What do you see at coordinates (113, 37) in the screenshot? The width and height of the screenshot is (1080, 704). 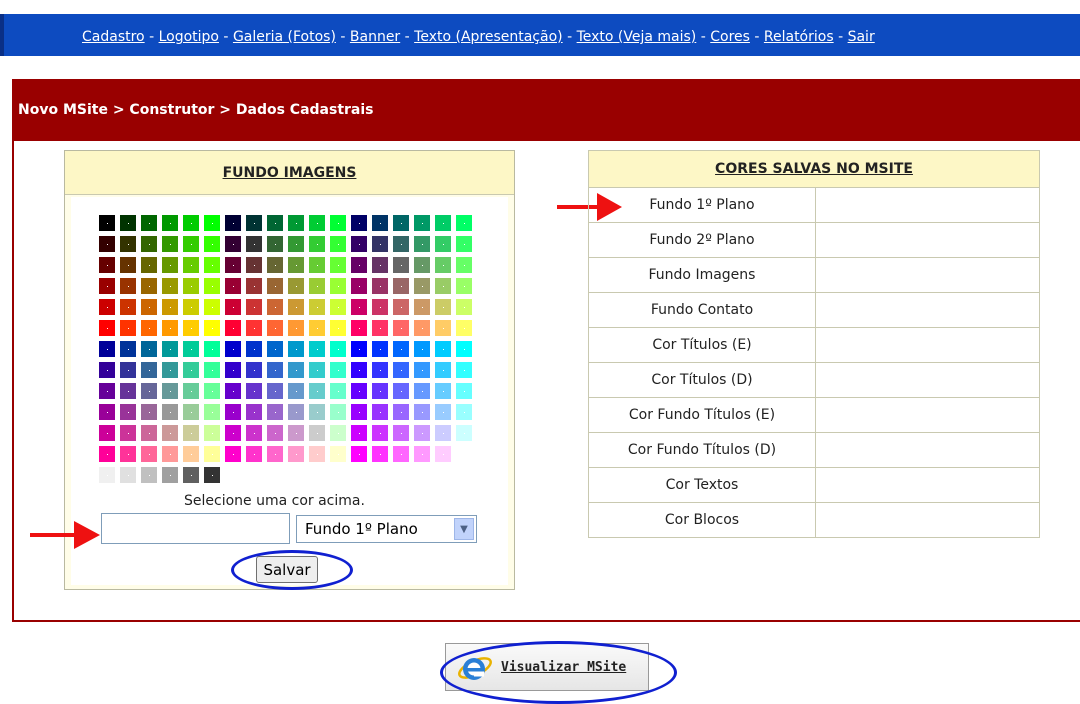 I see `nav-link-cadastro: Cadastro` at bounding box center [113, 37].